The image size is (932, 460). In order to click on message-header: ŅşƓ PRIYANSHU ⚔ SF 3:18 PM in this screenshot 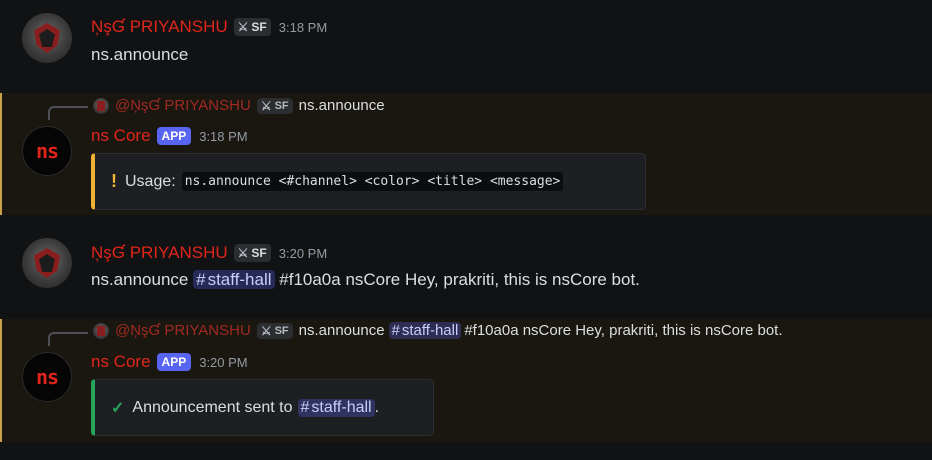, I will do `click(209, 27)`.